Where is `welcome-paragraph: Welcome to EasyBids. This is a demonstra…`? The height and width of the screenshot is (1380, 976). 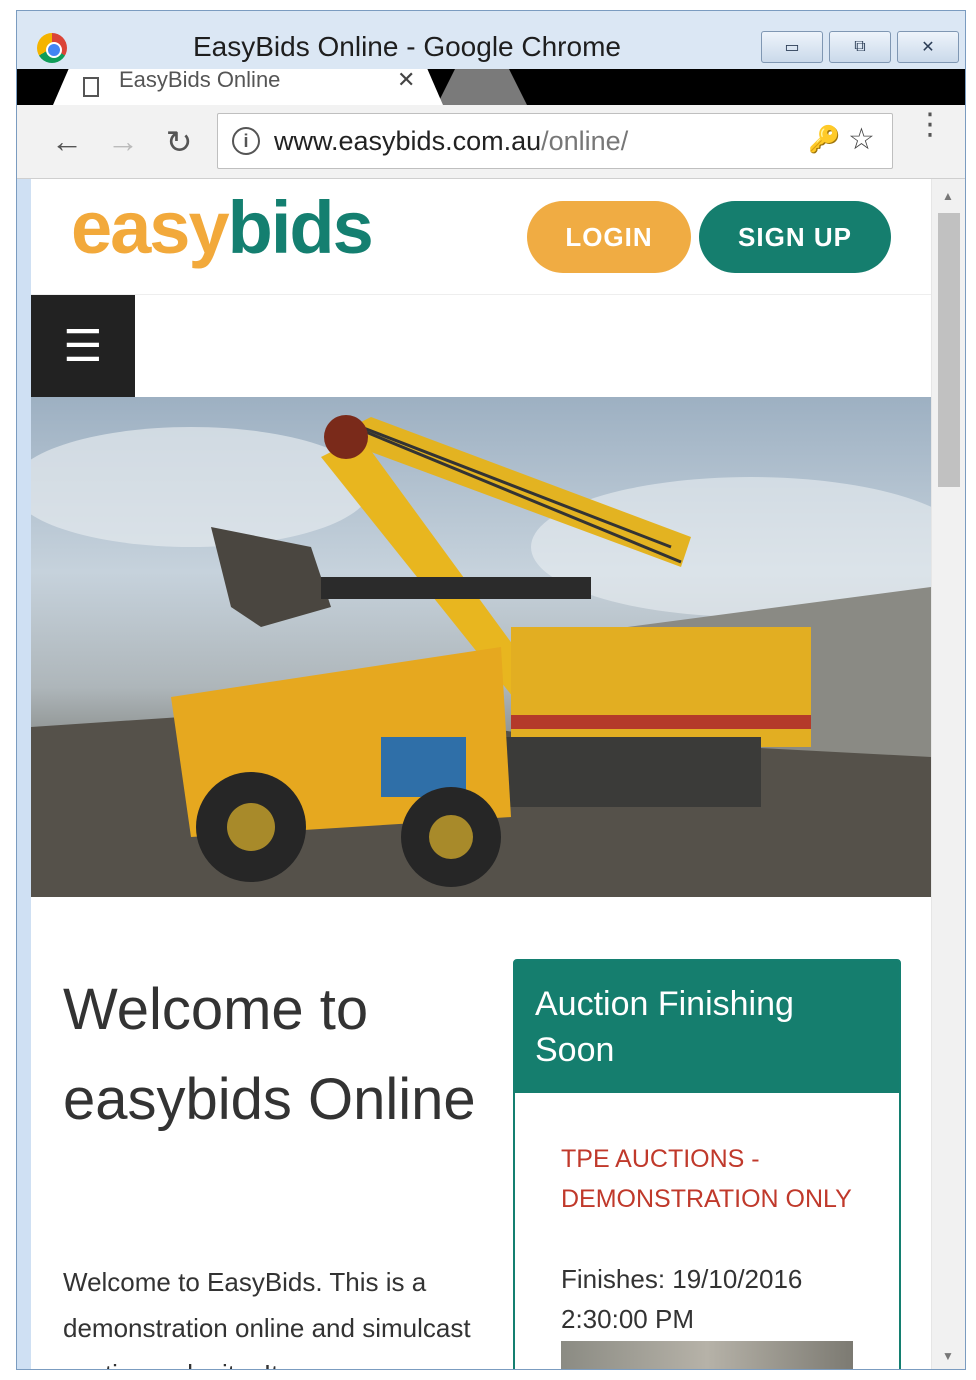 welcome-paragraph: Welcome to EasyBids. This is a demonstra… is located at coordinates (267, 1318).